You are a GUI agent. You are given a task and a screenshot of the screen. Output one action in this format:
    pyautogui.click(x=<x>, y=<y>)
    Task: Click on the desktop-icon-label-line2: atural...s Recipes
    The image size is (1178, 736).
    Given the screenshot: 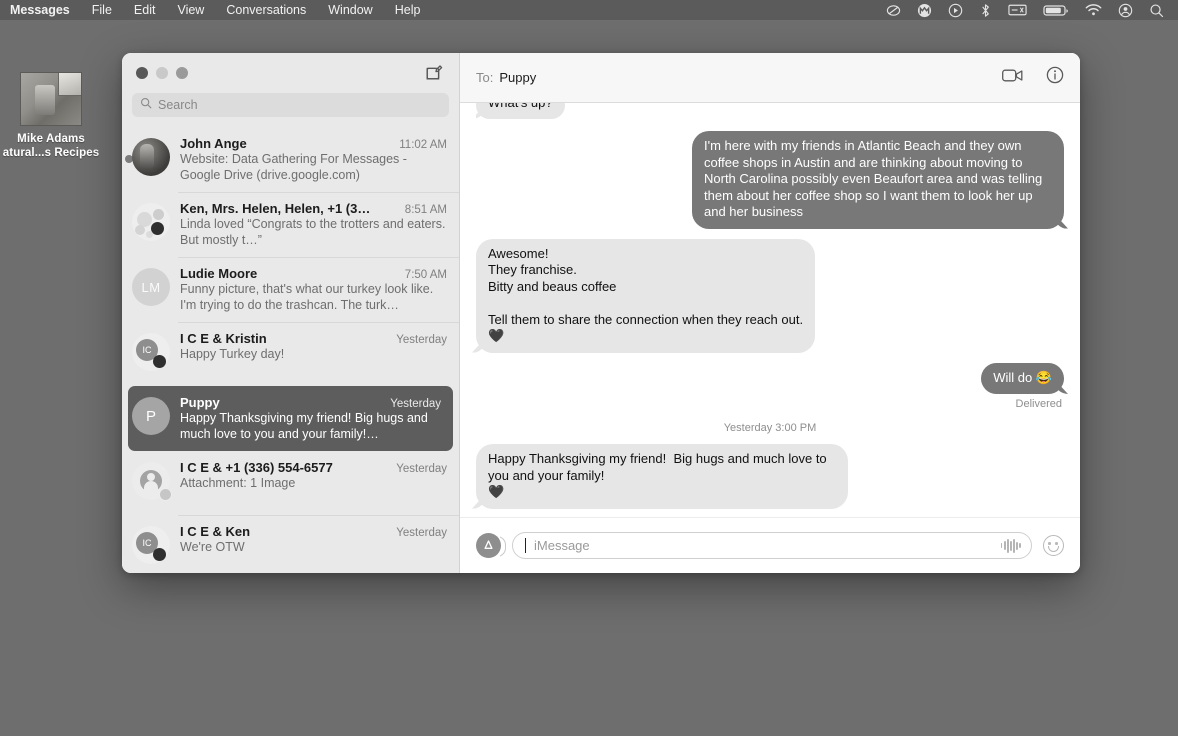 What is the action you would take?
    pyautogui.click(x=51, y=153)
    